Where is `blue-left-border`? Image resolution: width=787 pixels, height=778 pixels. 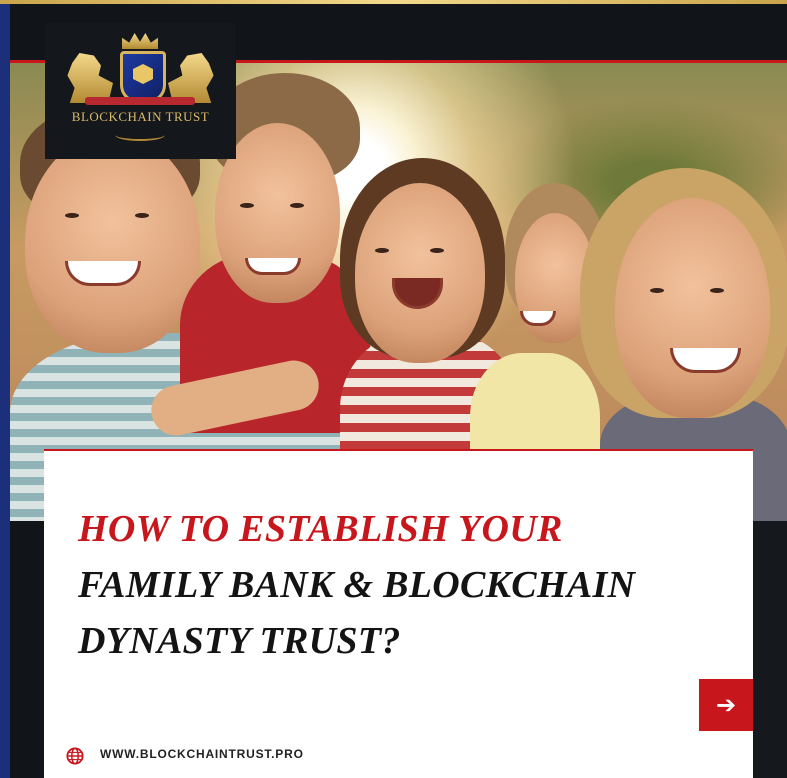 blue-left-border is located at coordinates (5, 391).